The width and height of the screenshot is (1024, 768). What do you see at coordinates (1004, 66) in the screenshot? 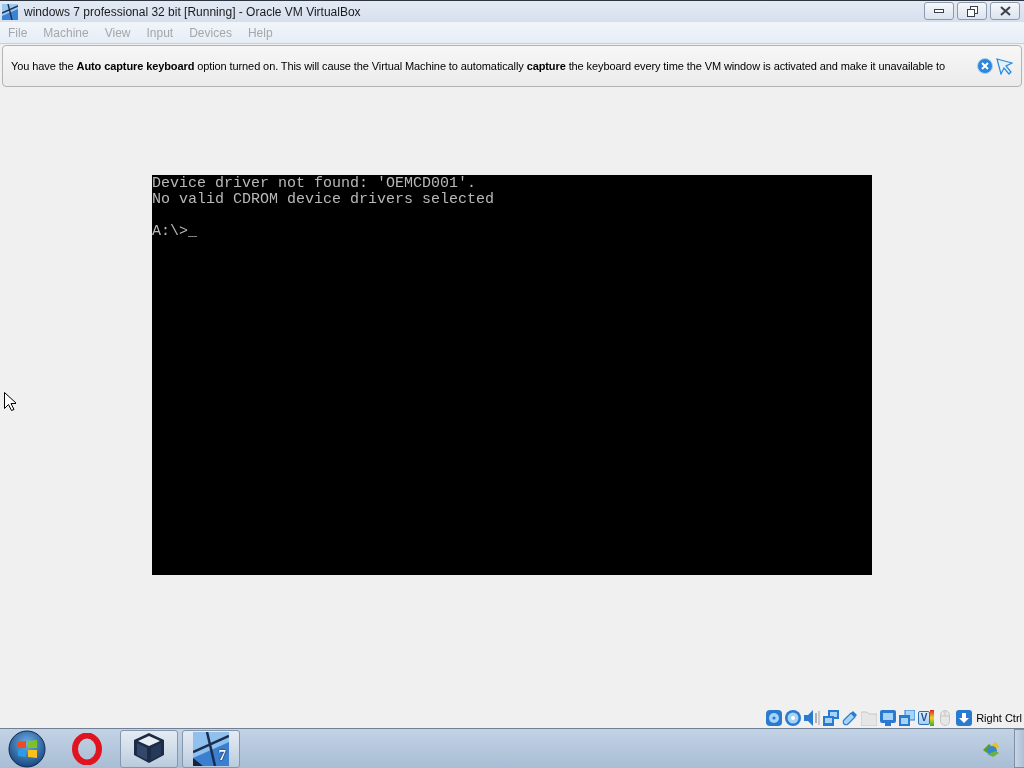
I see `pointer-icon` at bounding box center [1004, 66].